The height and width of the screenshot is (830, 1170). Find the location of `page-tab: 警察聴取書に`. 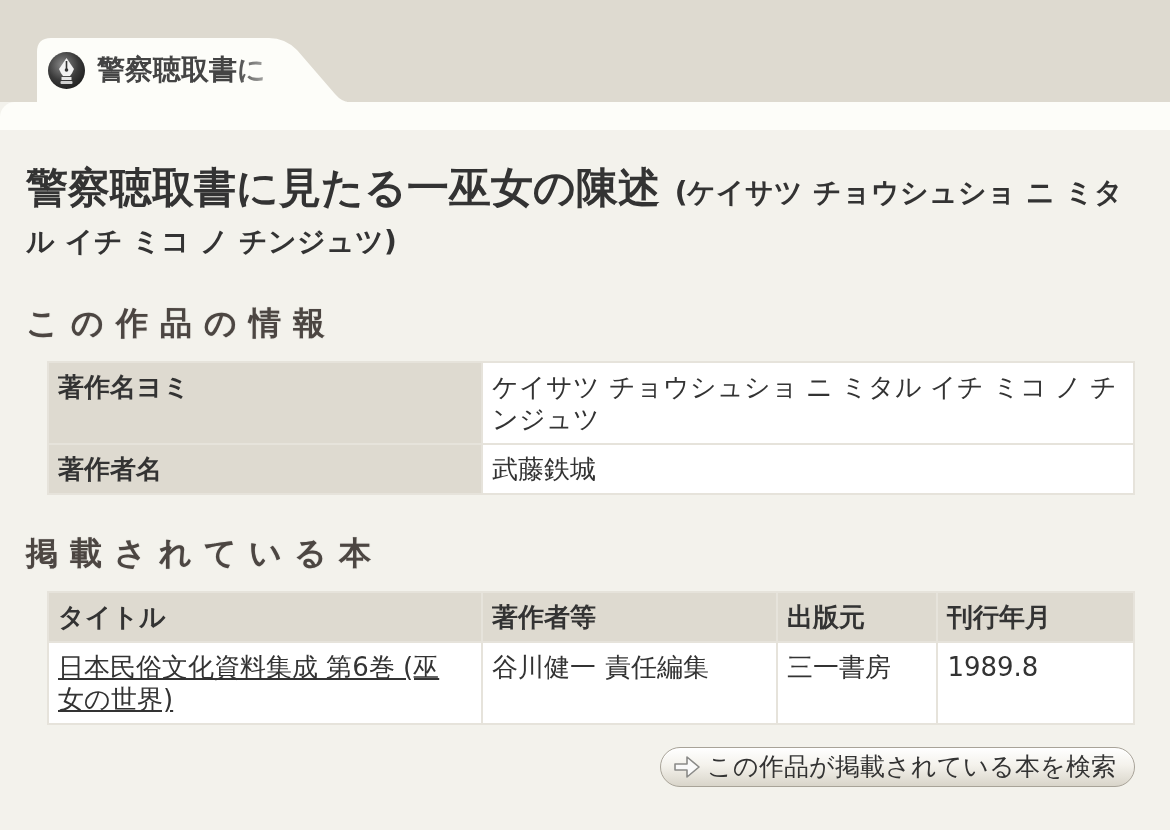

page-tab: 警察聴取書に is located at coordinates (192, 70).